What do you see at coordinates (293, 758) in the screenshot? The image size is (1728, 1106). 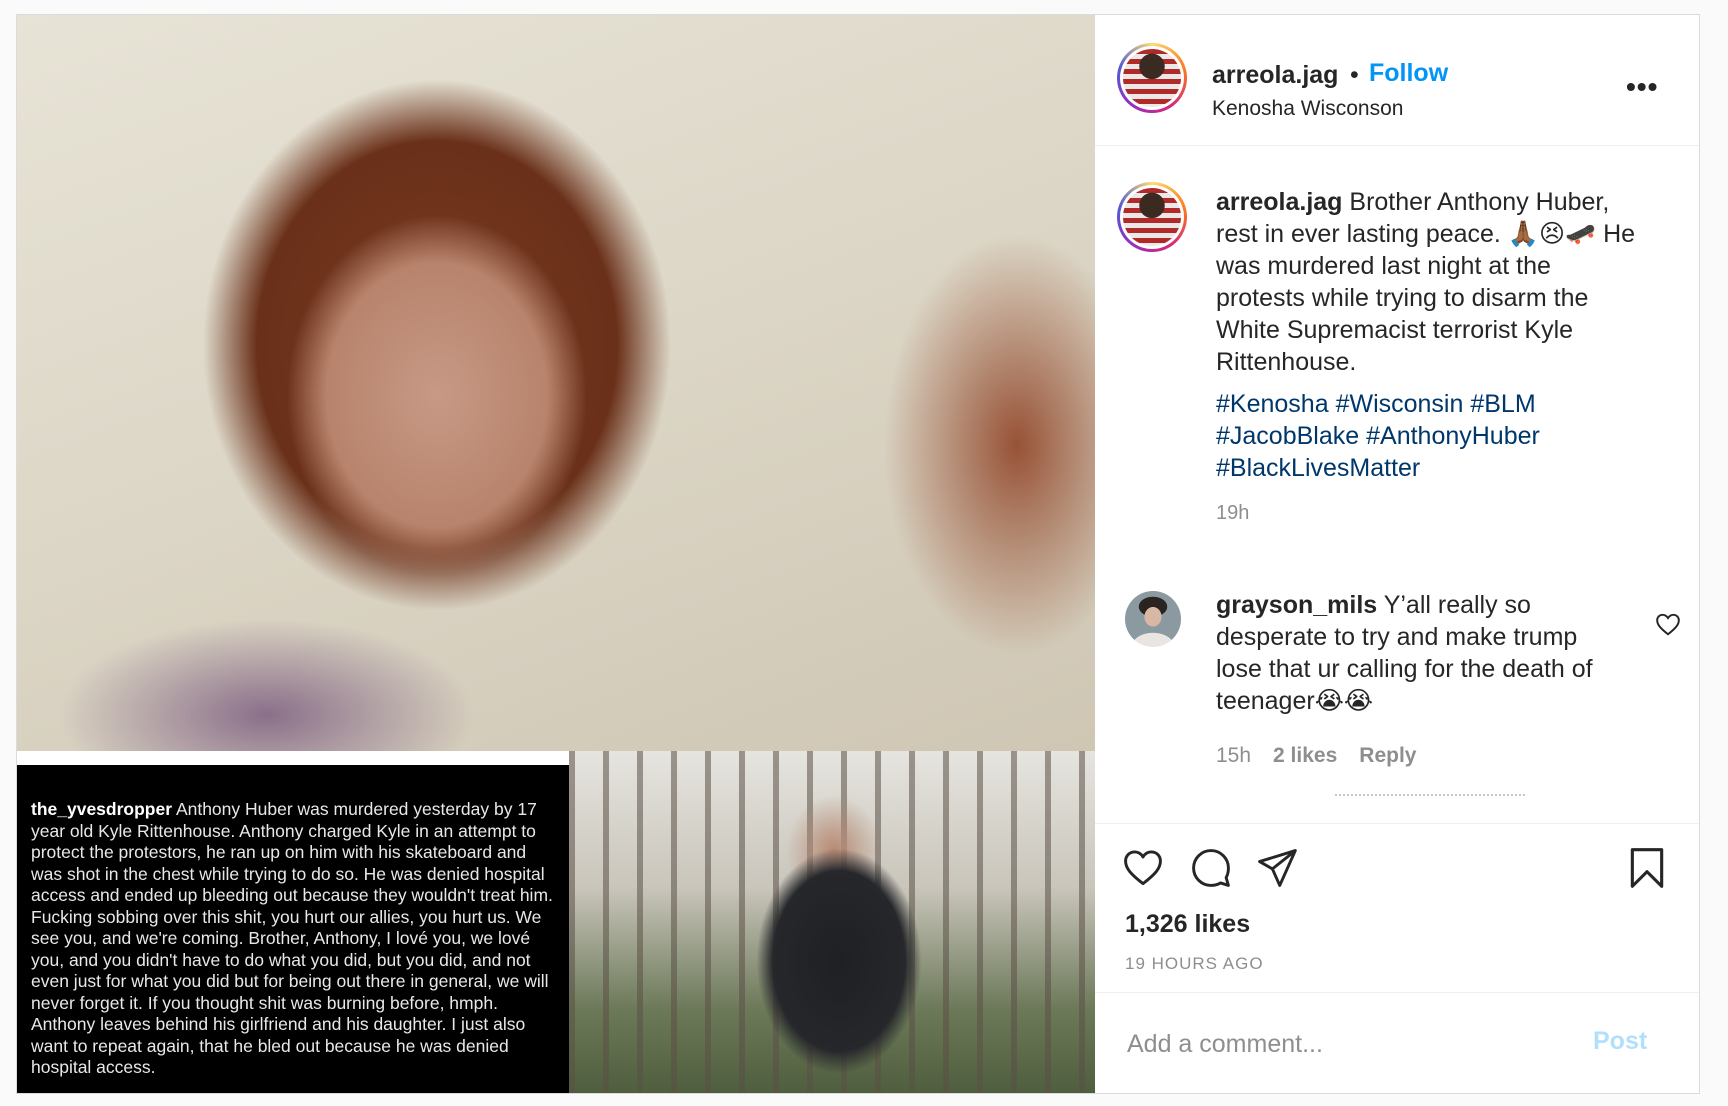 I see `image-divider` at bounding box center [293, 758].